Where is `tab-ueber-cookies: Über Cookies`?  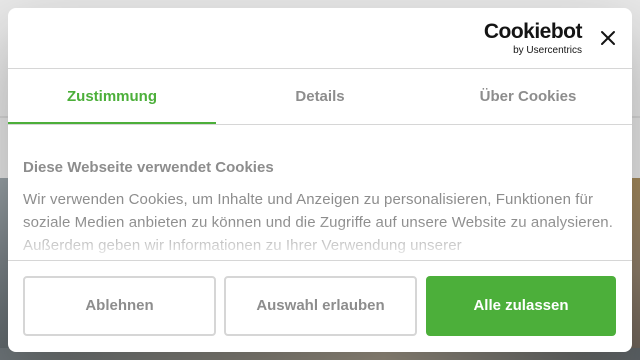 tab-ueber-cookies: Über Cookies is located at coordinates (528, 96).